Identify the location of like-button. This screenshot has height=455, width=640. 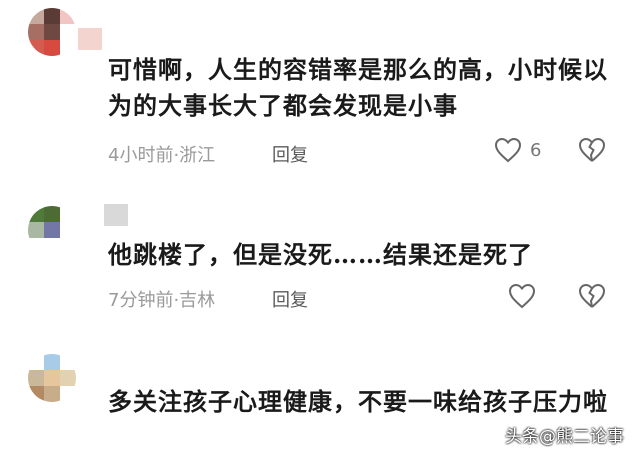
(522, 296).